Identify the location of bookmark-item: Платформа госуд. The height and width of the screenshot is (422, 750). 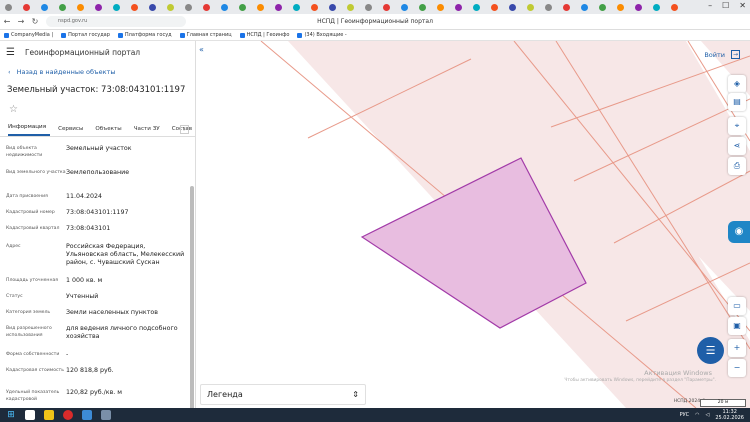
(144, 35).